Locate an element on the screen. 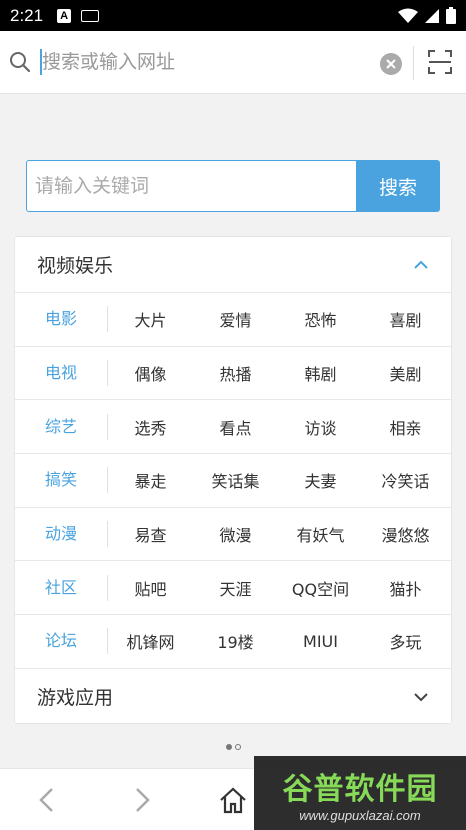 The width and height of the screenshot is (466, 830). keyboard-icon is located at coordinates (90, 15).